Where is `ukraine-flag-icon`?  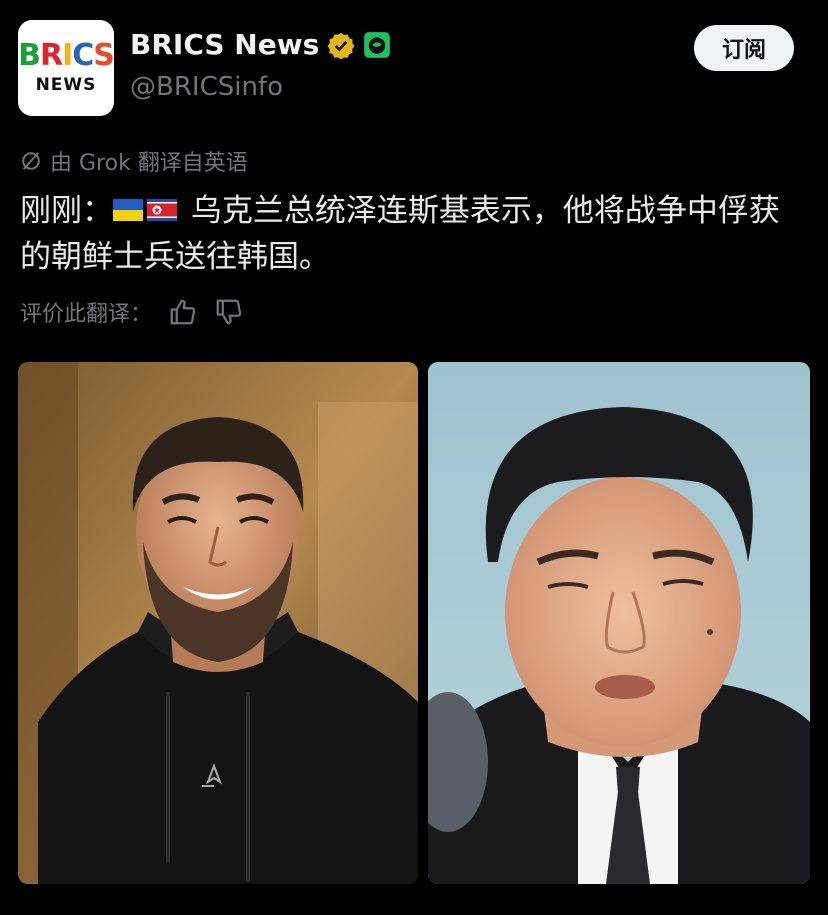 ukraine-flag-icon is located at coordinates (128, 209).